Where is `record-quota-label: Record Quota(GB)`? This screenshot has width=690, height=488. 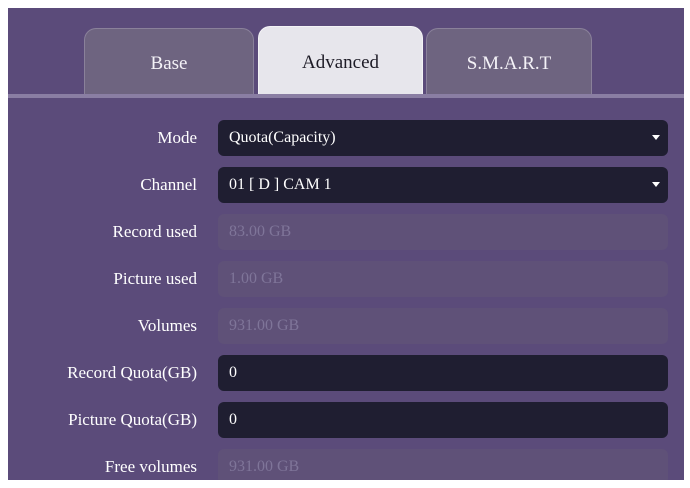
record-quota-label: Record Quota(GB) is located at coordinates (132, 372).